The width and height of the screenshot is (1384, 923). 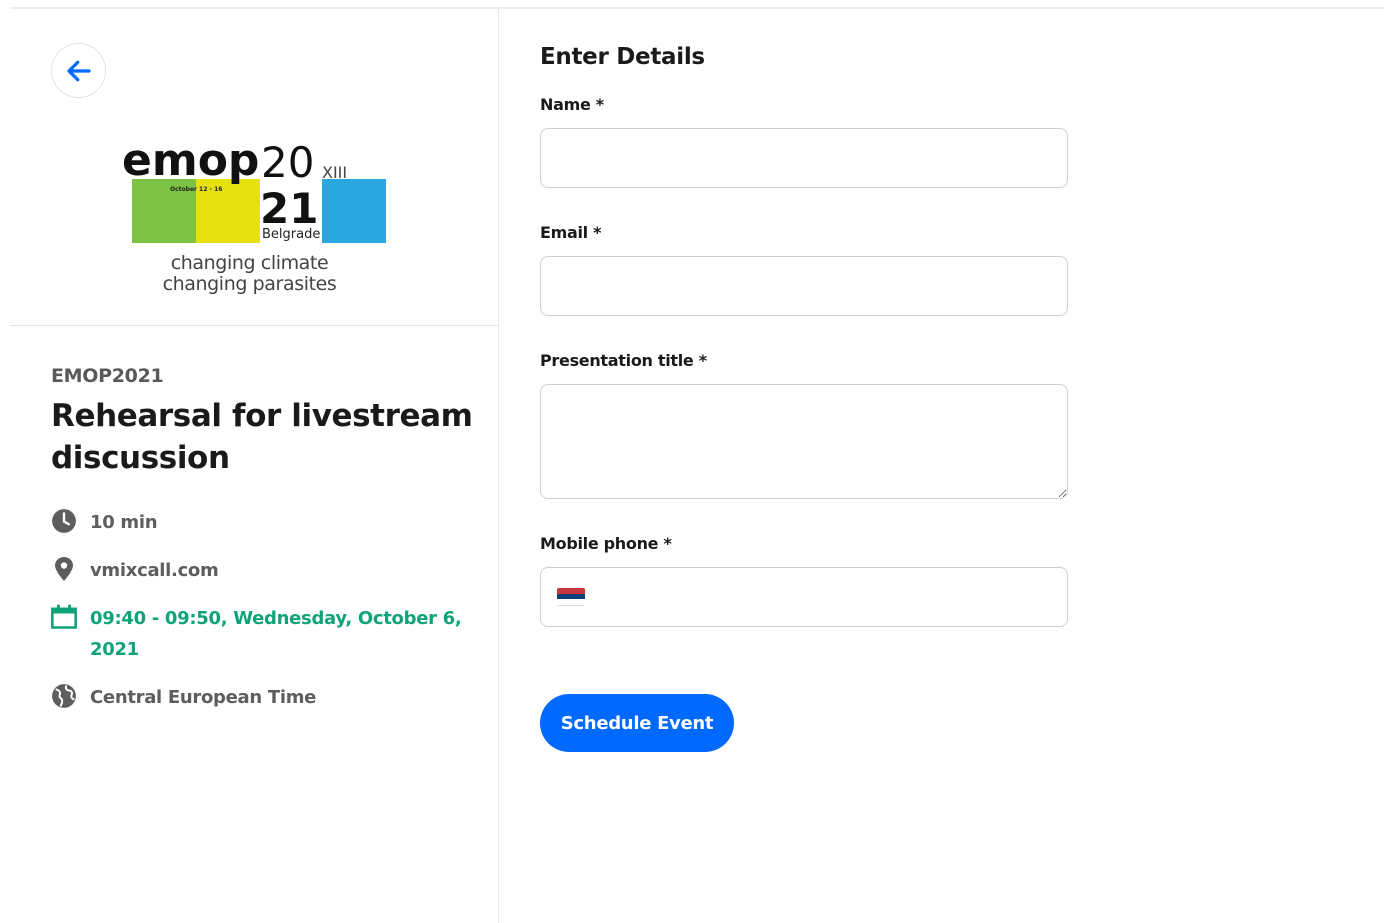 What do you see at coordinates (64, 617) in the screenshot?
I see `calendar-icon` at bounding box center [64, 617].